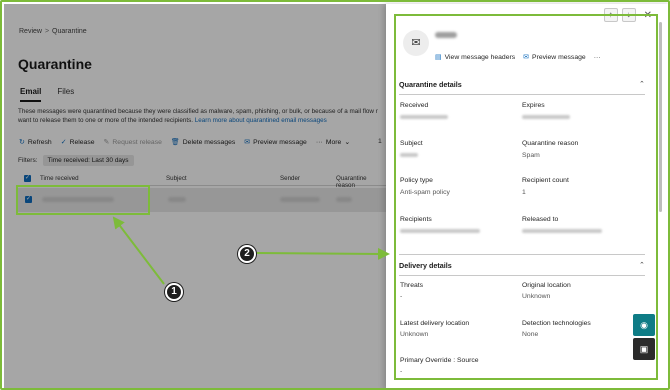 The height and width of the screenshot is (390, 670). I want to click on callout-badge-2: 2, so click(247, 254).